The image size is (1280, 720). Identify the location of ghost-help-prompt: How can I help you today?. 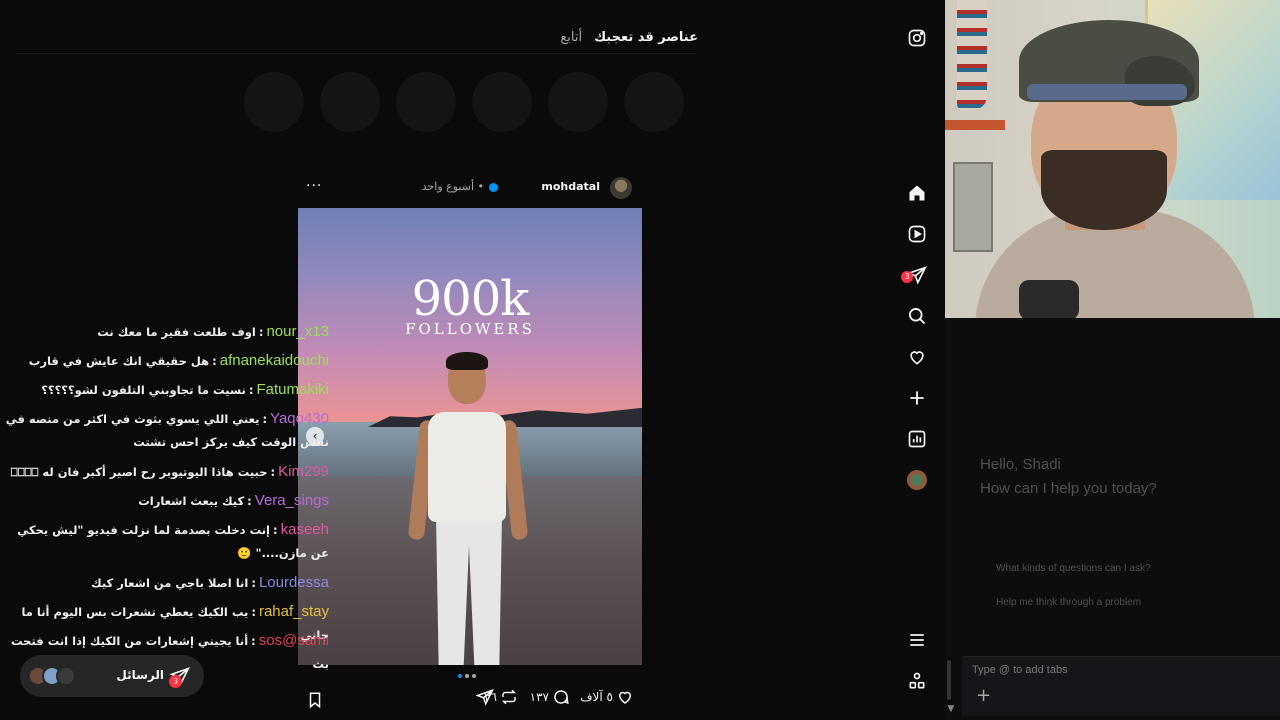
(1068, 488).